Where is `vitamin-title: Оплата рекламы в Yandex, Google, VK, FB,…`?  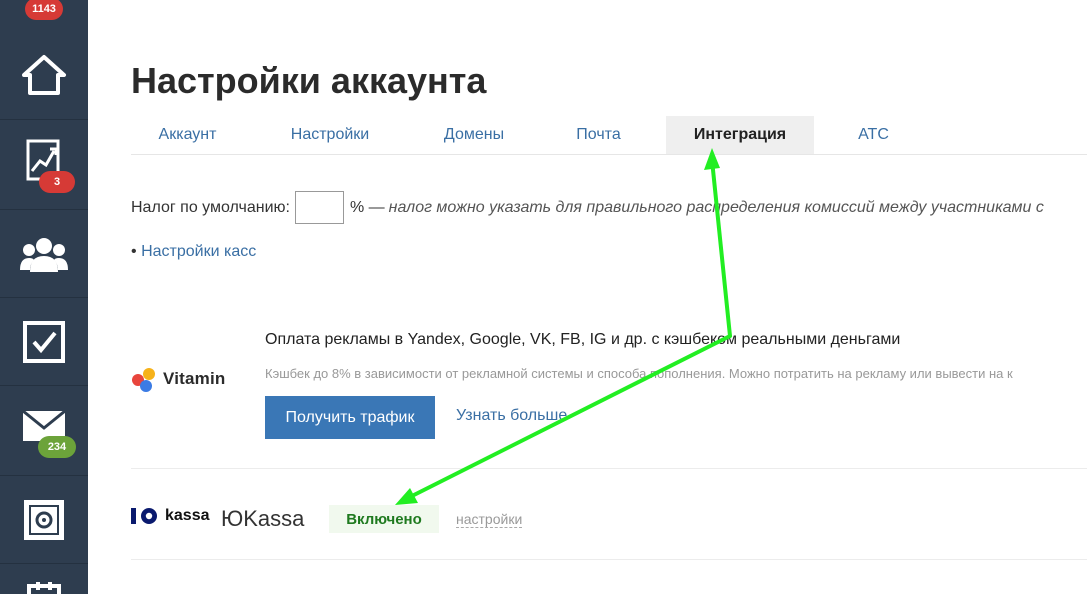 vitamin-title: Оплата рекламы в Yandex, Google, VK, FB,… is located at coordinates (583, 339).